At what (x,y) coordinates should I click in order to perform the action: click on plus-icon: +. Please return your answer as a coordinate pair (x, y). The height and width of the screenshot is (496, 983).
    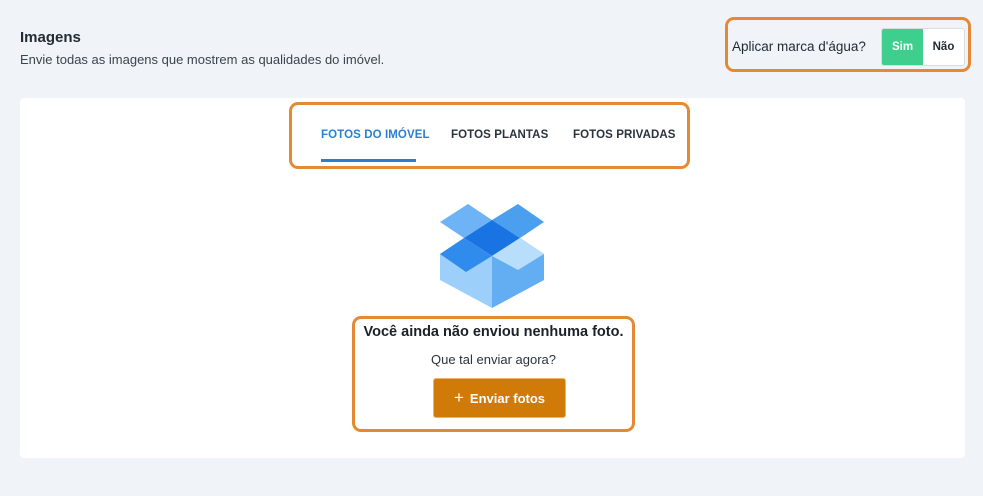
    Looking at the image, I should click on (458, 397).